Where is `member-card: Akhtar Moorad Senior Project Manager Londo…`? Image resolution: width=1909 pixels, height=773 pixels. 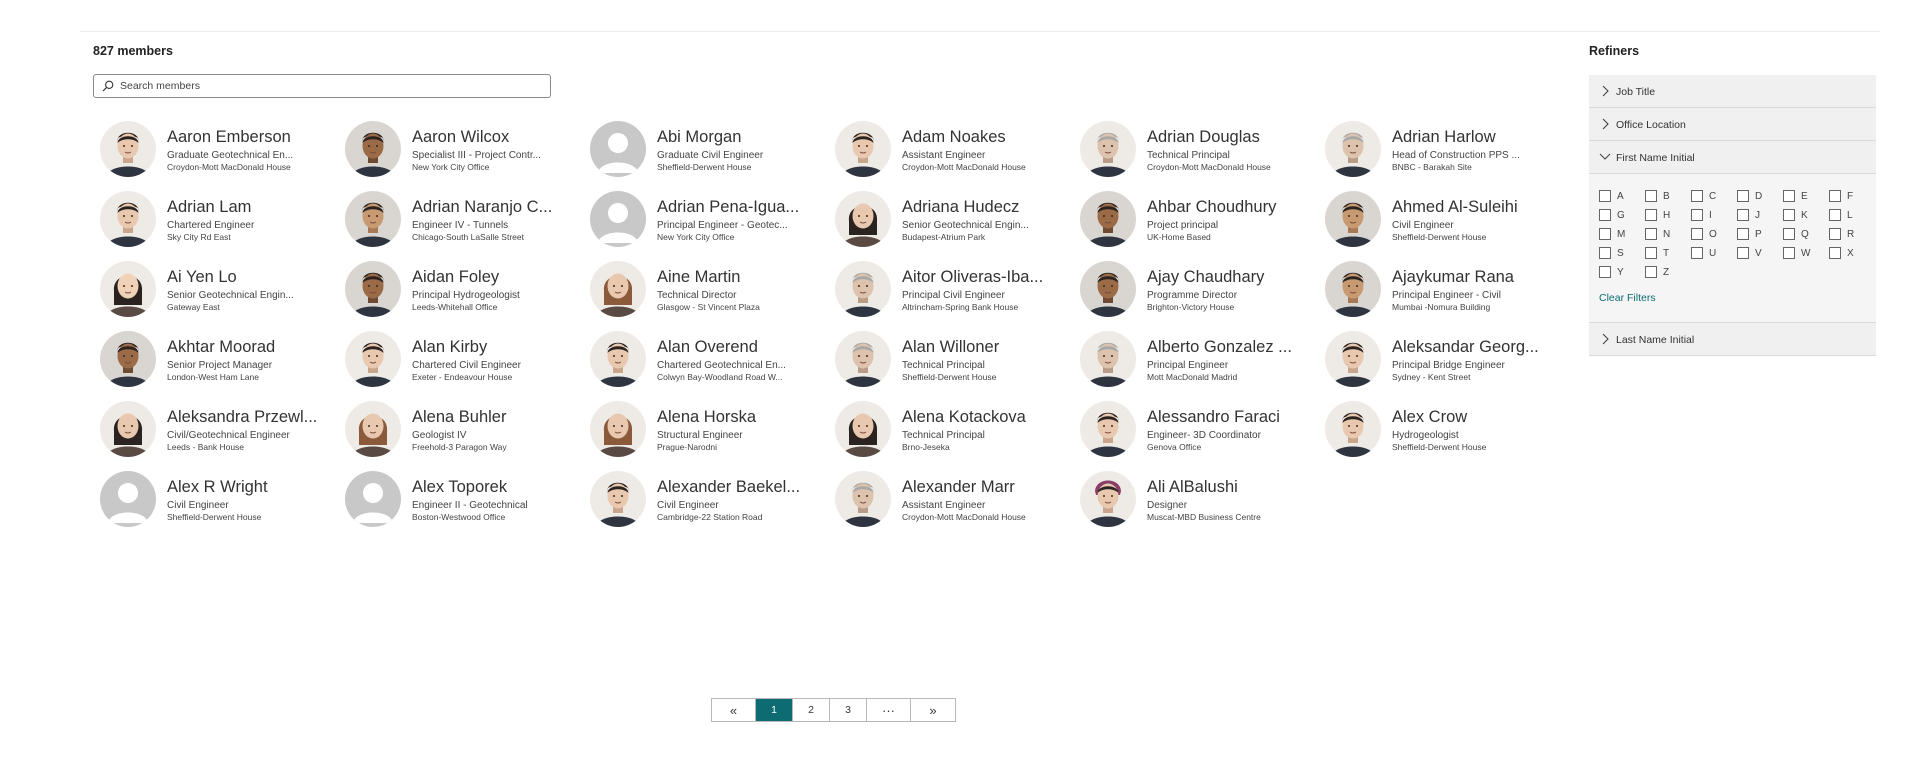
member-card: Akhtar Moorad Senior Project Manager Londo… is located at coordinates (220, 359).